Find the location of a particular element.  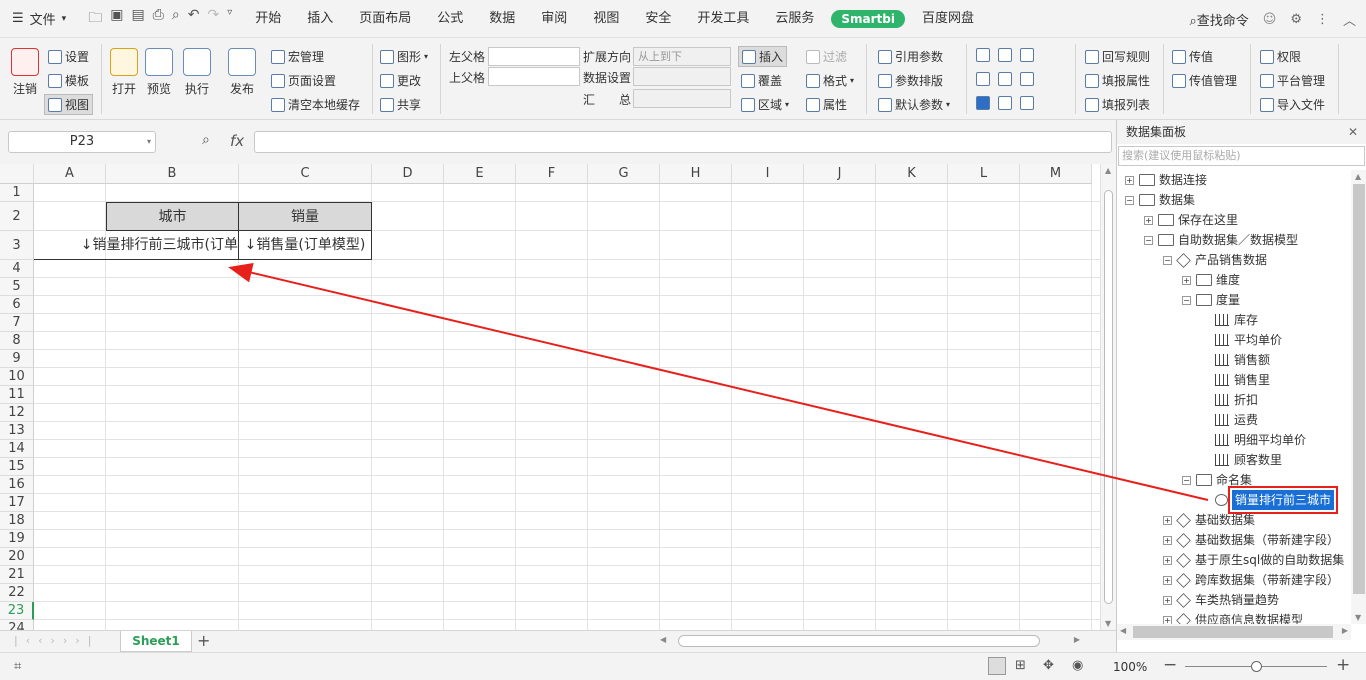

zoom-formula-icon: ⌕ is located at coordinates (206, 140).